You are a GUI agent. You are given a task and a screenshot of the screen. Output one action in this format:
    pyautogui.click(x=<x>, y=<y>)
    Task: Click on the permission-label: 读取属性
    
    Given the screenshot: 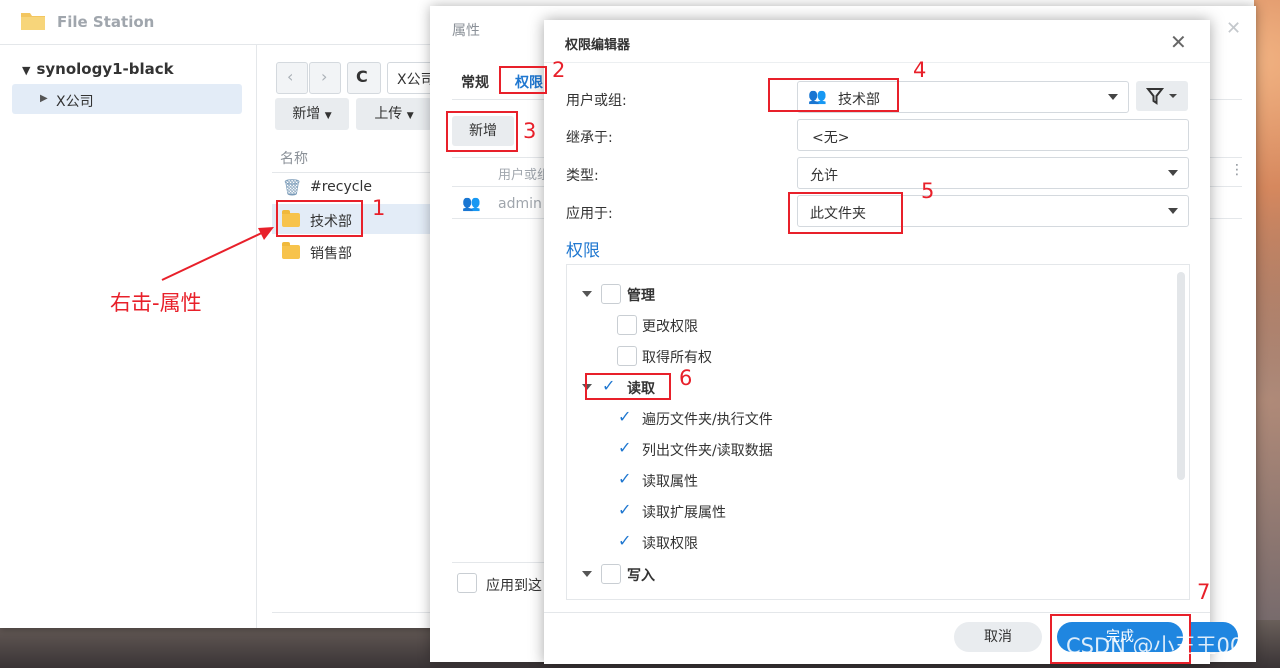 What is the action you would take?
    pyautogui.click(x=670, y=482)
    